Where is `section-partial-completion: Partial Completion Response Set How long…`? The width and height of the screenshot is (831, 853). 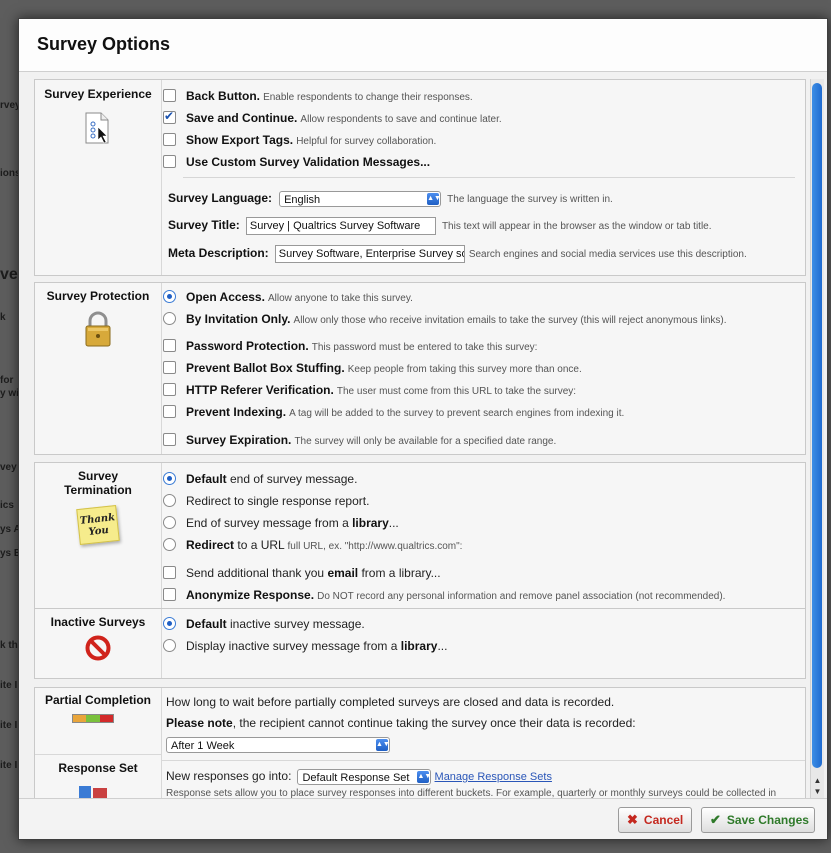 section-partial-completion: Partial Completion Response Set How long… is located at coordinates (420, 743).